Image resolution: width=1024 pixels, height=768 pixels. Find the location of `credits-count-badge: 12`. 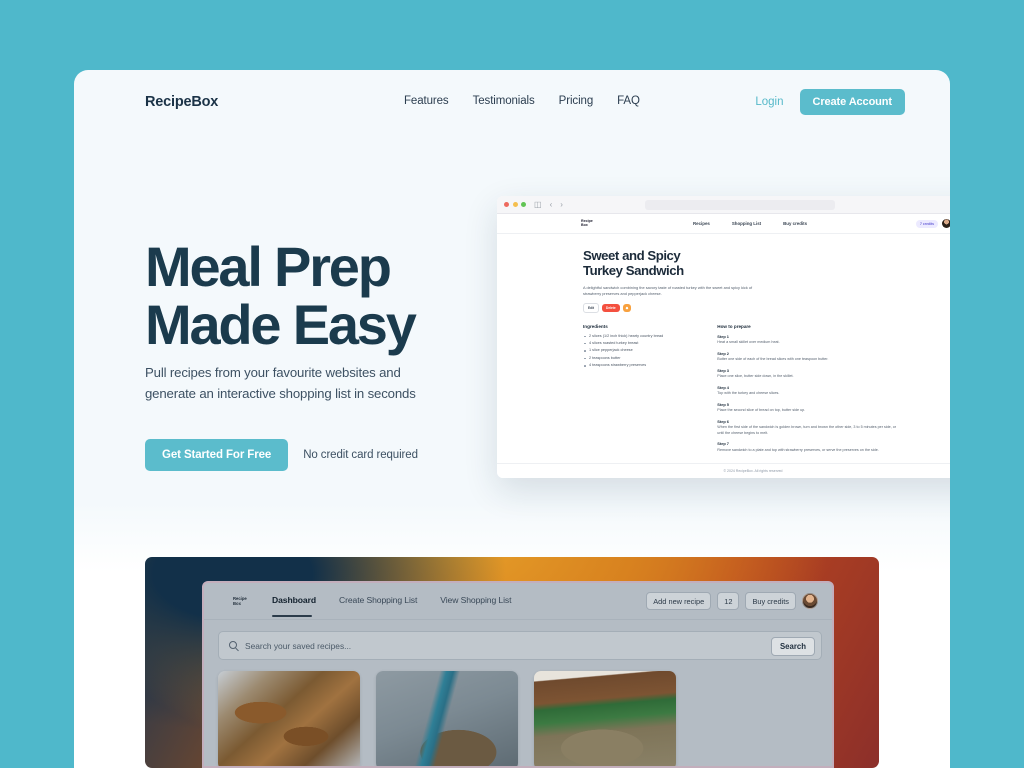

credits-count-badge: 12 is located at coordinates (728, 601).